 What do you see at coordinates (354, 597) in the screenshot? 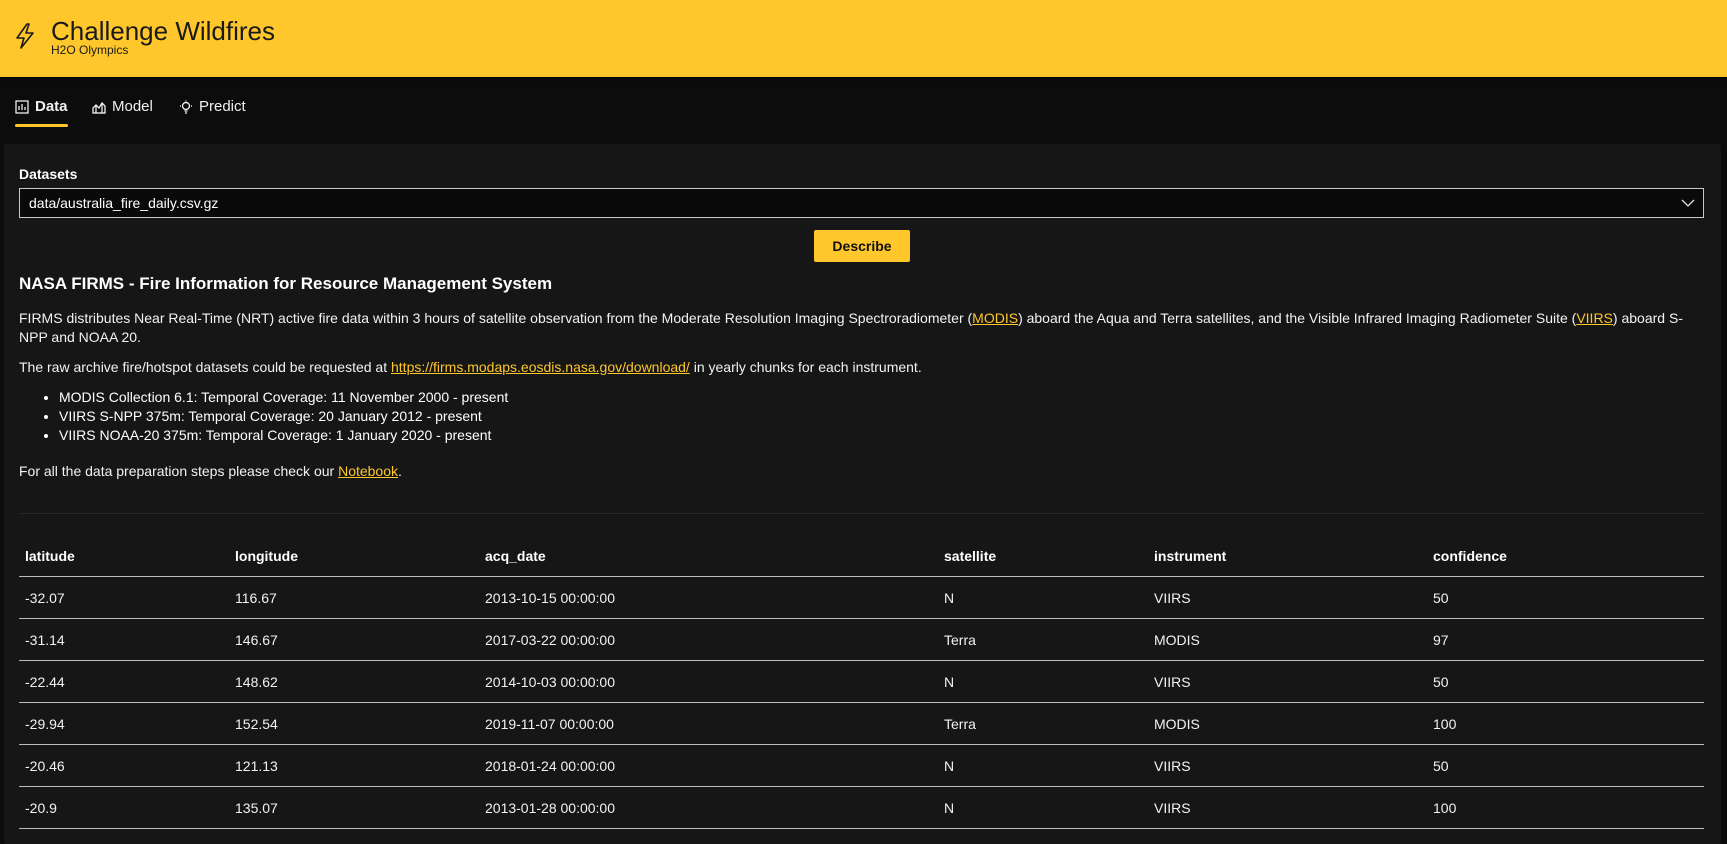
I see `table-cell: 116.67` at bounding box center [354, 597].